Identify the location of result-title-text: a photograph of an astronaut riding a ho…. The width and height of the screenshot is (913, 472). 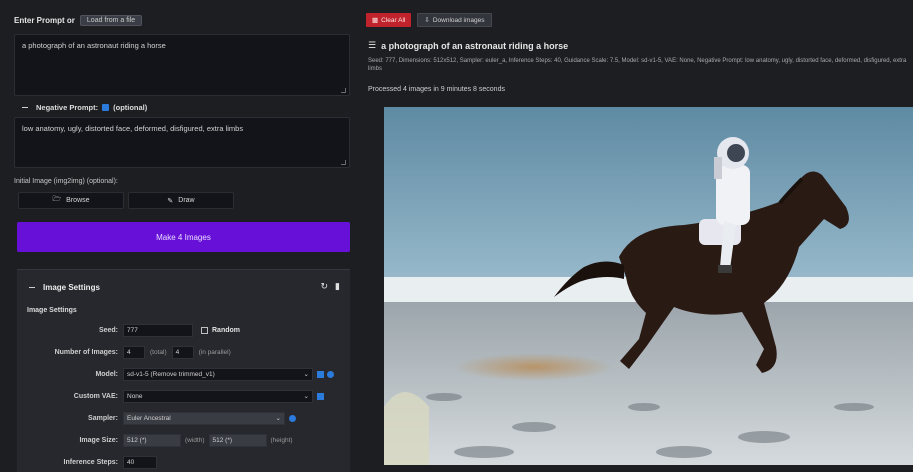
(475, 45).